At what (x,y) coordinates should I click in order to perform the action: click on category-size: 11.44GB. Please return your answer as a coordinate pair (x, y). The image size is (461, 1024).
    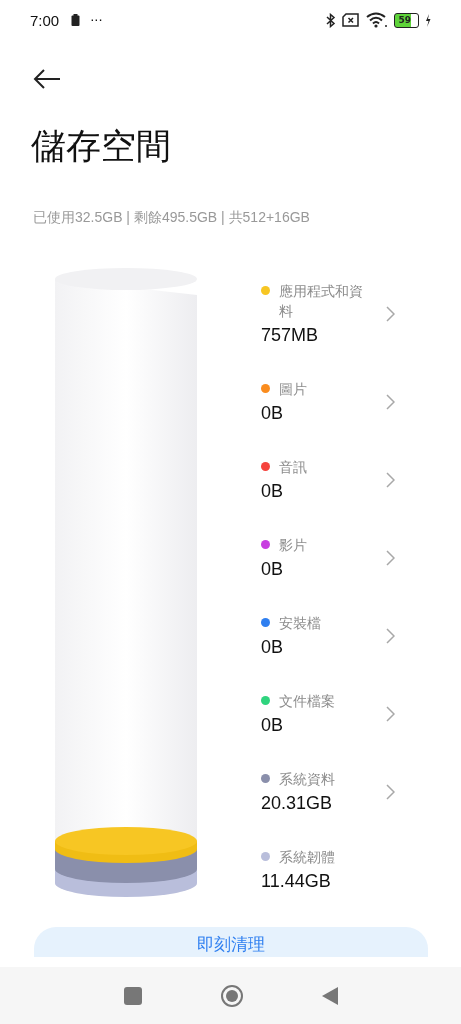
    Looking at the image, I should click on (296, 881).